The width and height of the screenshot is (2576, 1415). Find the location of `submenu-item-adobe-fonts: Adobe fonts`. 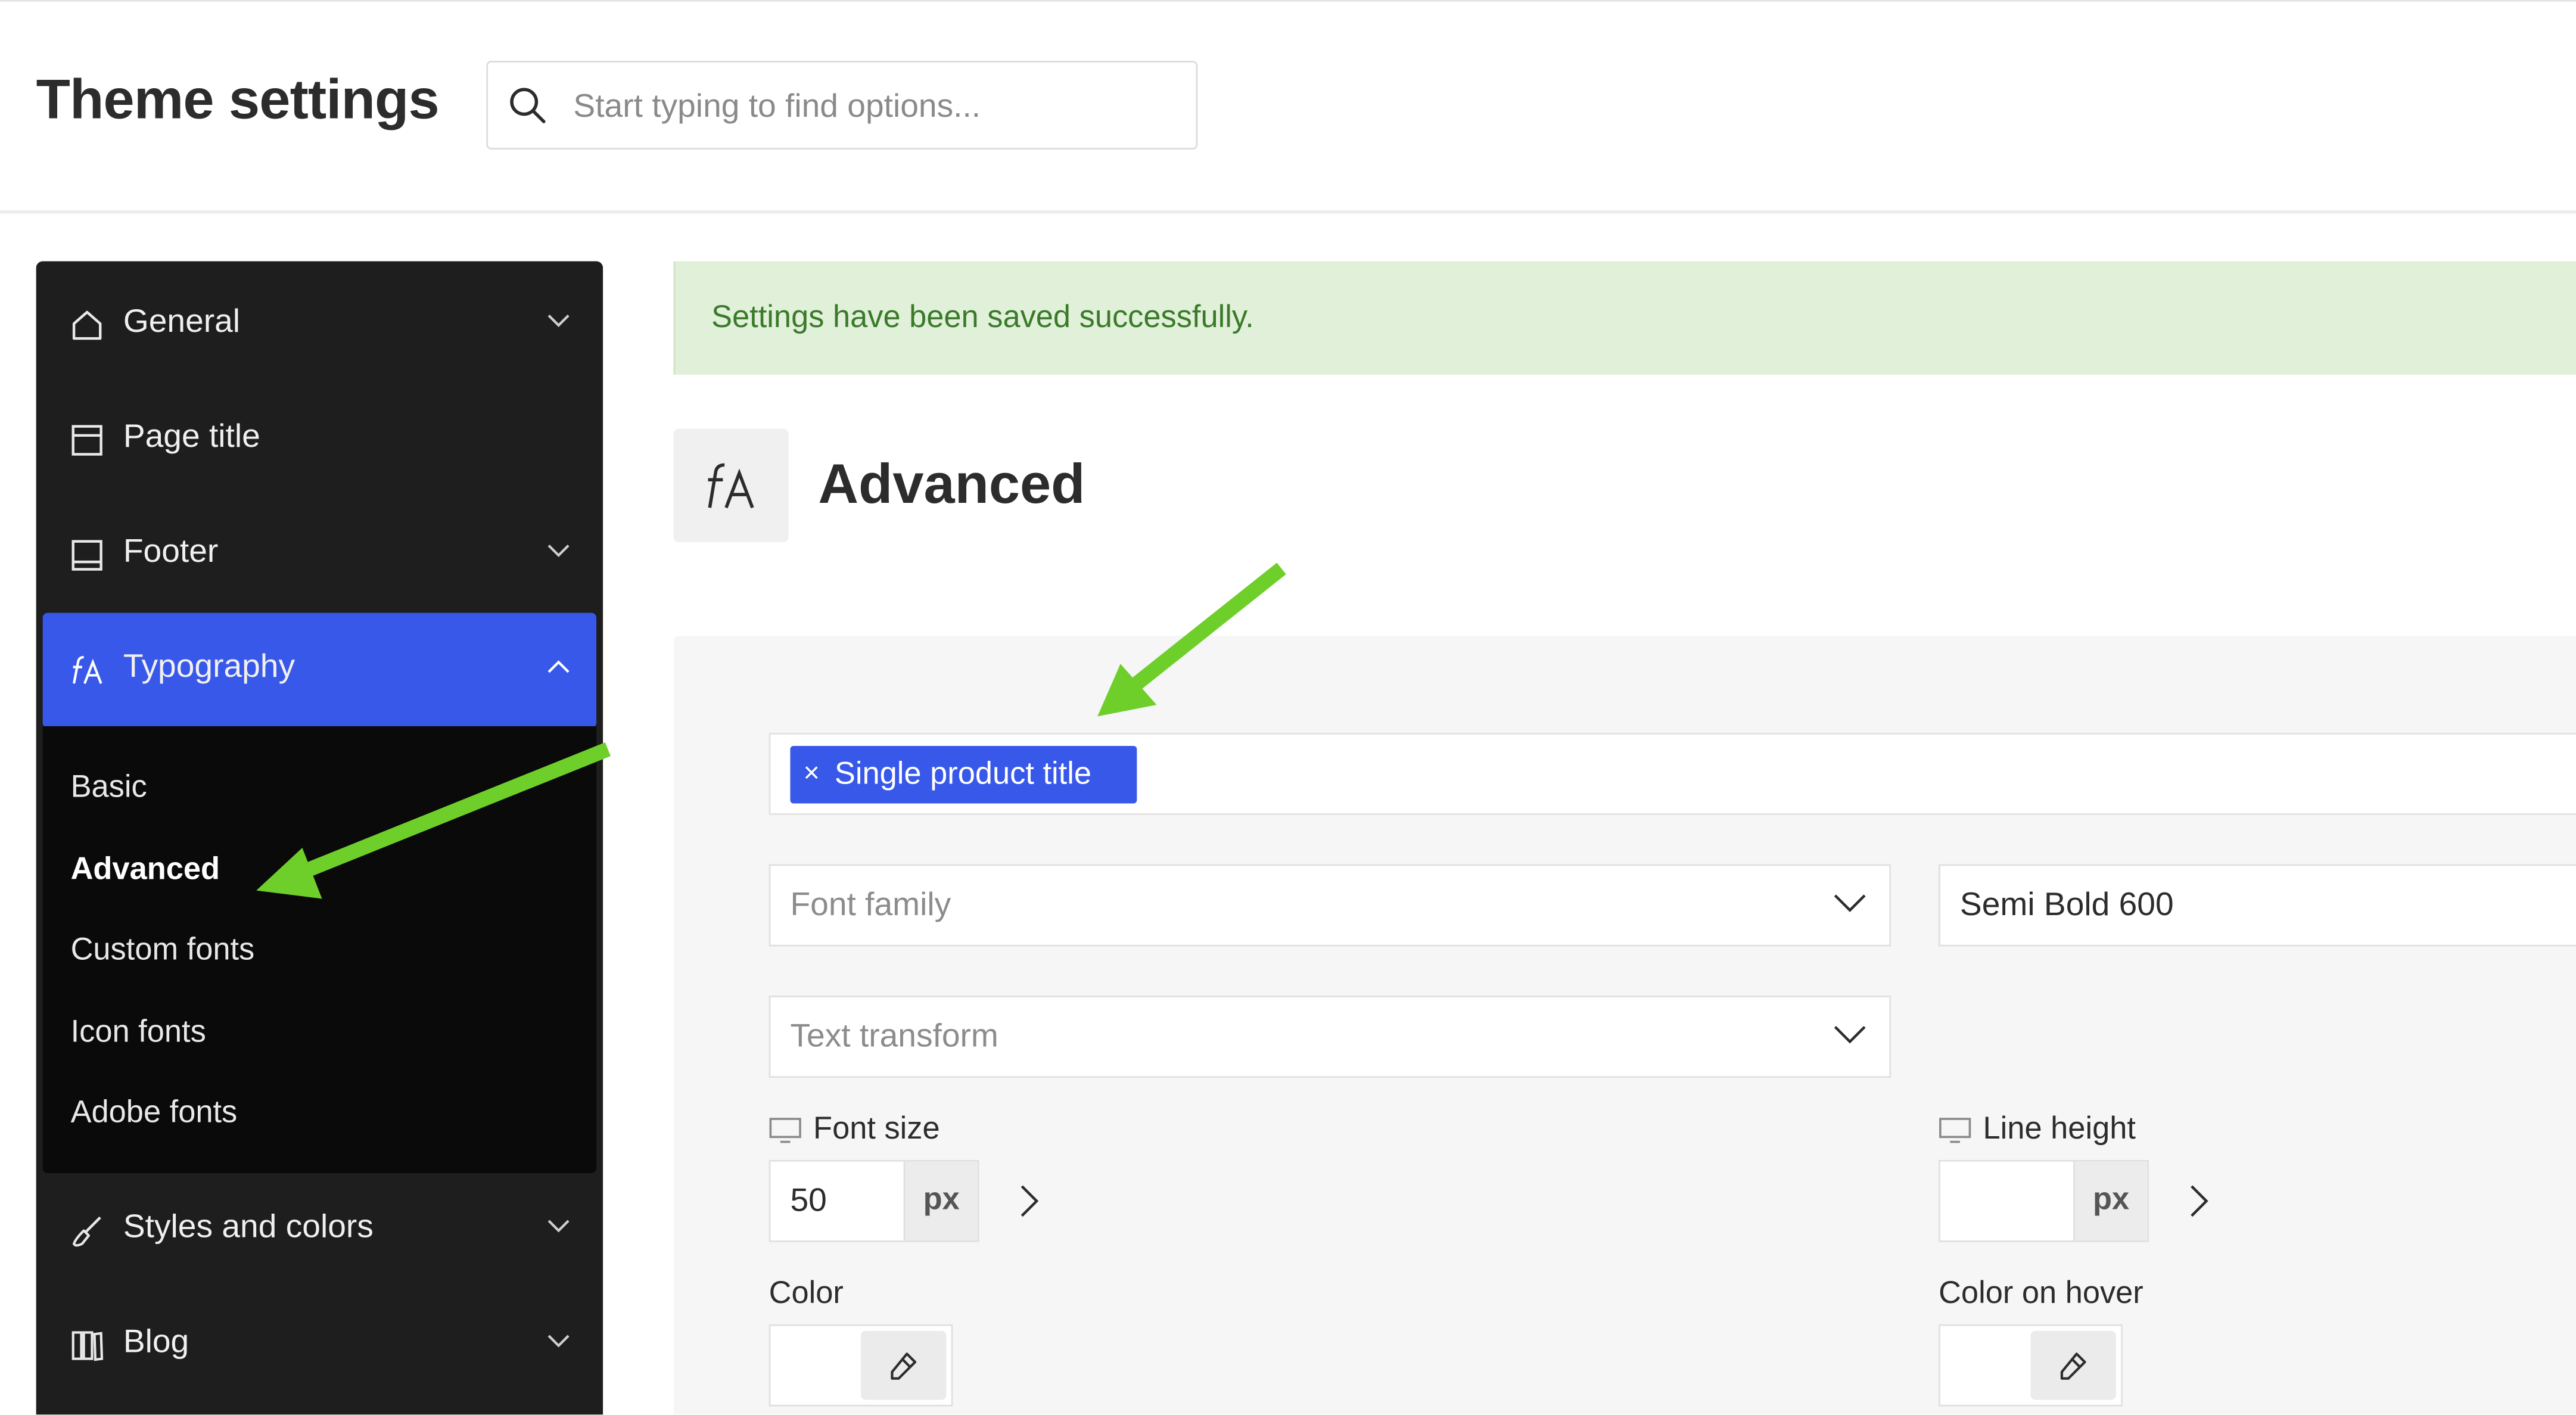

submenu-item-adobe-fonts: Adobe fonts is located at coordinates (154, 1114).